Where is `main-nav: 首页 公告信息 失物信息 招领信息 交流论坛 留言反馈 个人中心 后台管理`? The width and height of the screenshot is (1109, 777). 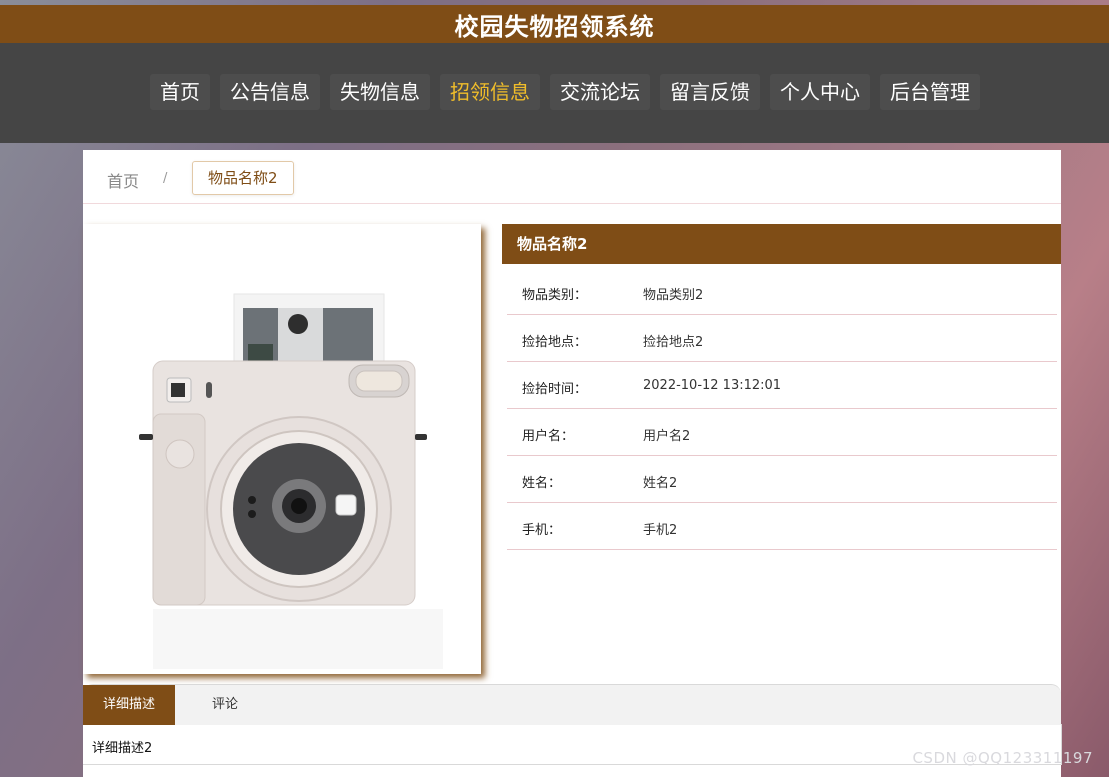
main-nav: 首页 公告信息 失物信息 招领信息 交流论坛 留言反馈 个人中心 后台管理 is located at coordinates (565, 92).